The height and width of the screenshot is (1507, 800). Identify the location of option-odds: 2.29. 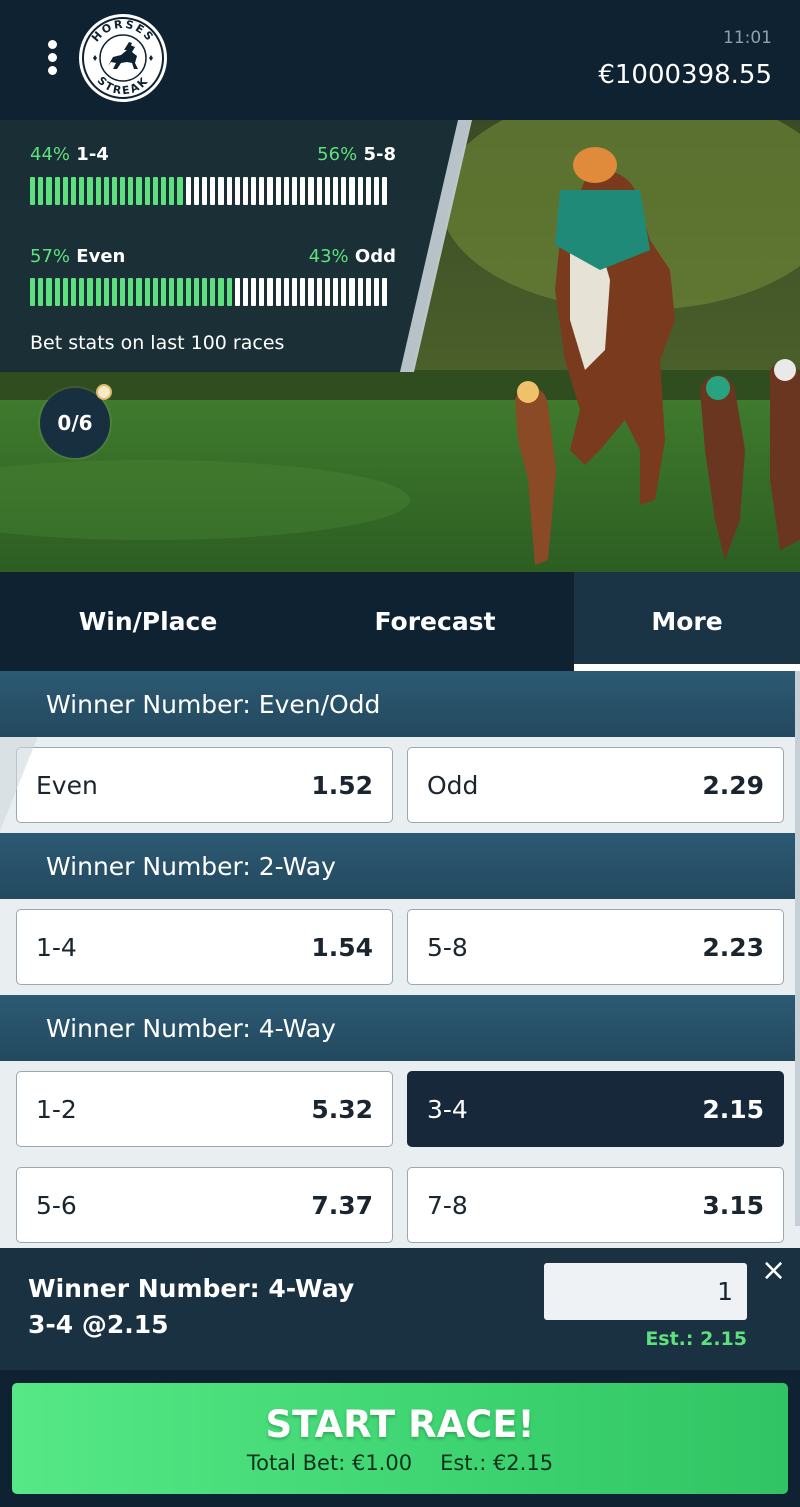
(733, 785).